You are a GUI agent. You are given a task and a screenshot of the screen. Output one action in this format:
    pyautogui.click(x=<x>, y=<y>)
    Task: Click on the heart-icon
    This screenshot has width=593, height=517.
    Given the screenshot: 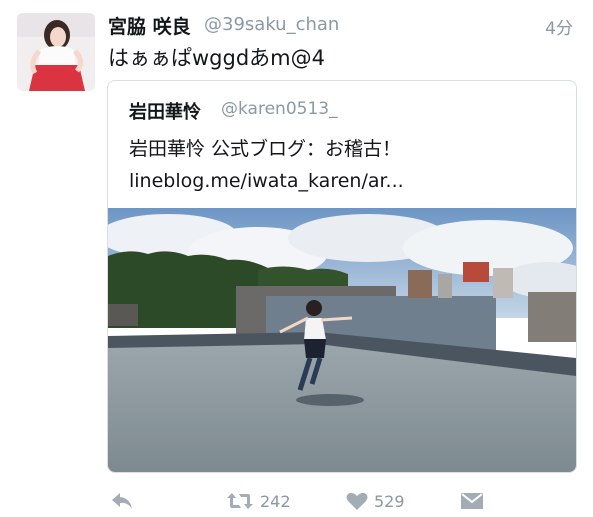 What is the action you would take?
    pyautogui.click(x=357, y=501)
    